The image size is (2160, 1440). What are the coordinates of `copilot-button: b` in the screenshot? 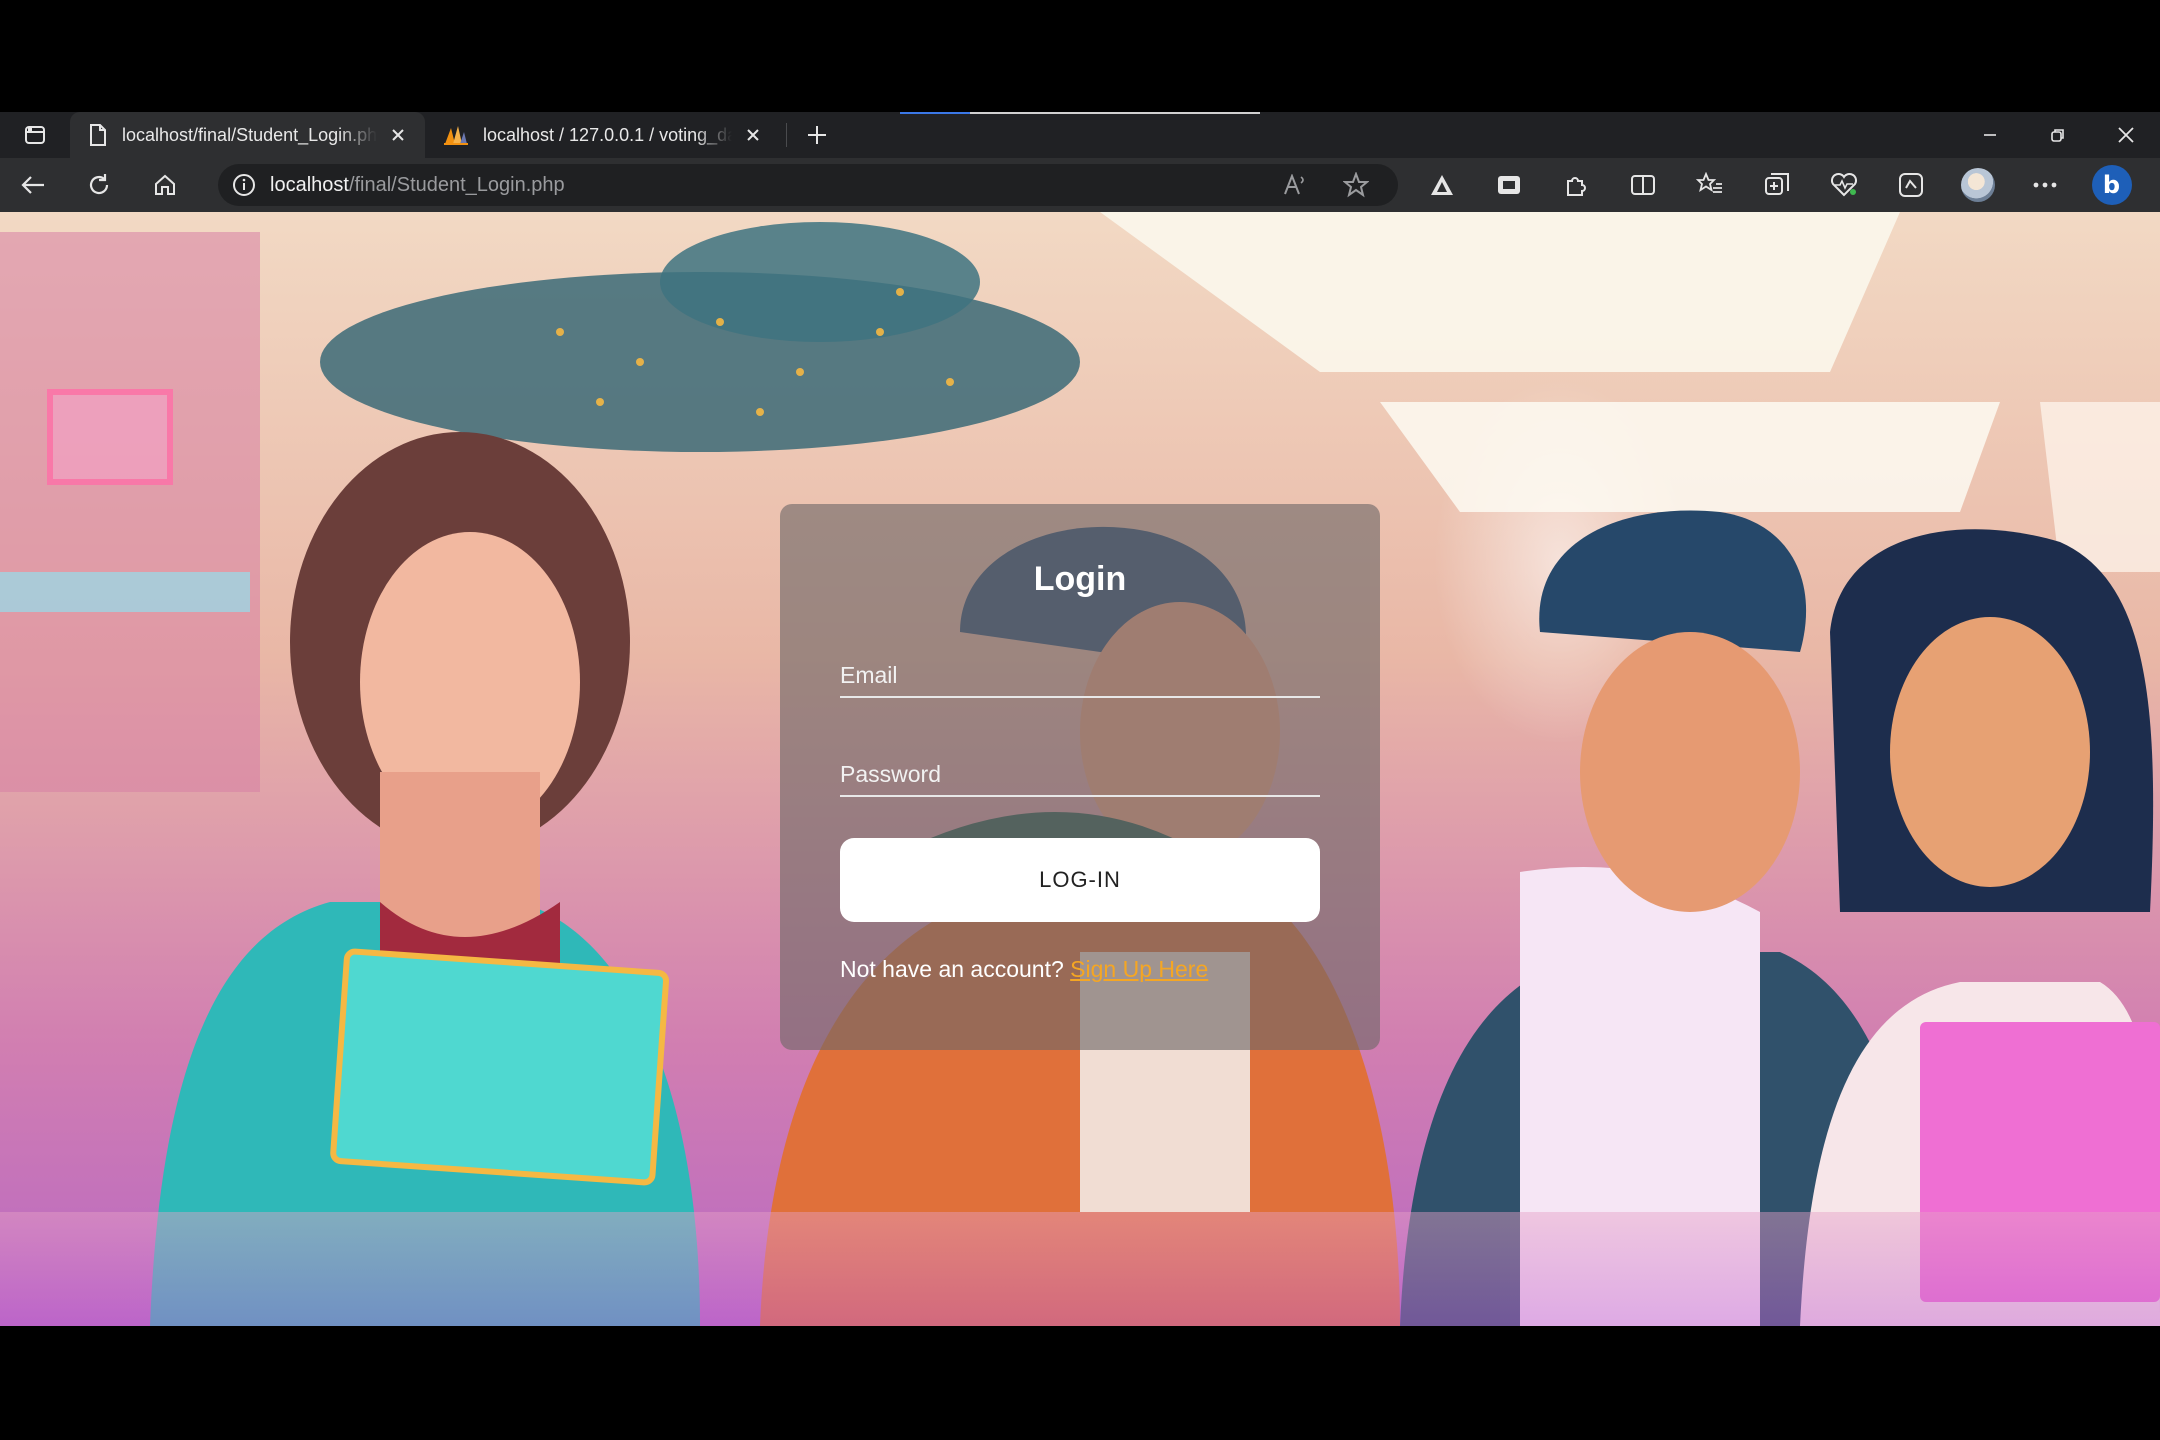 It's located at (2111, 185).